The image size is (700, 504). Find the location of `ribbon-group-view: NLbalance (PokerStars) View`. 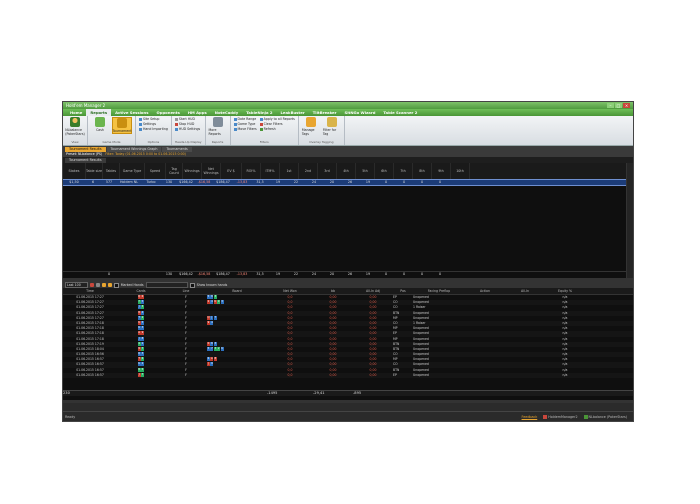

ribbon-group-view: NLbalance (PokerStars) View is located at coordinates (75, 130).